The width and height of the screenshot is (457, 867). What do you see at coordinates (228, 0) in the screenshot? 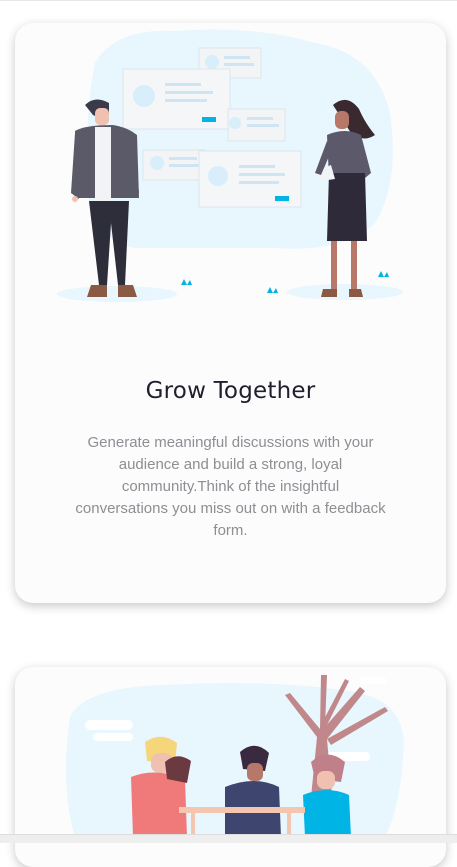
I see `top-divider` at bounding box center [228, 0].